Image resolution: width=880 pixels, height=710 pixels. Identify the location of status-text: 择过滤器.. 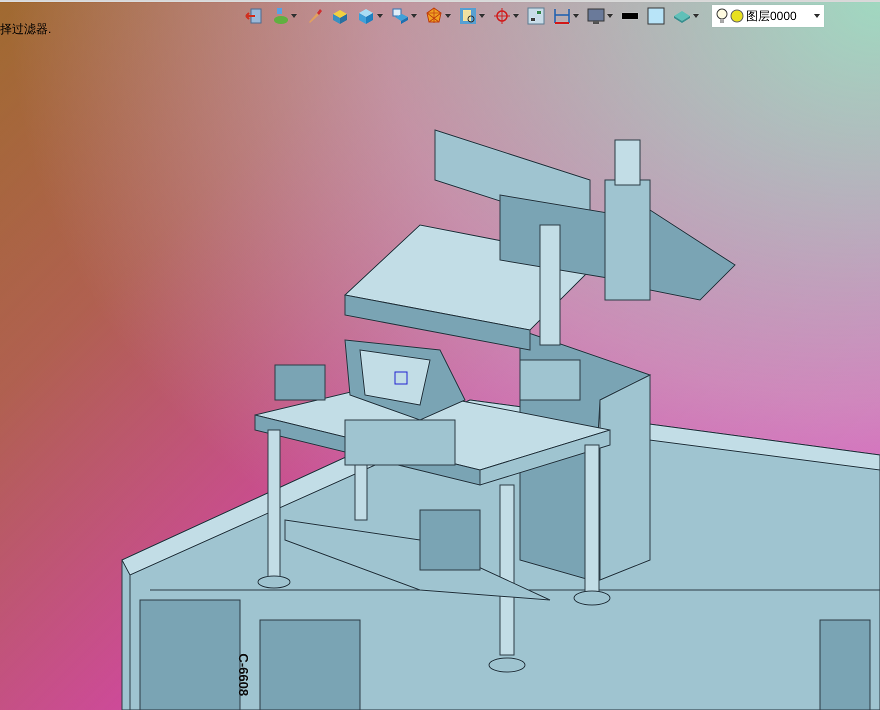
(26, 29).